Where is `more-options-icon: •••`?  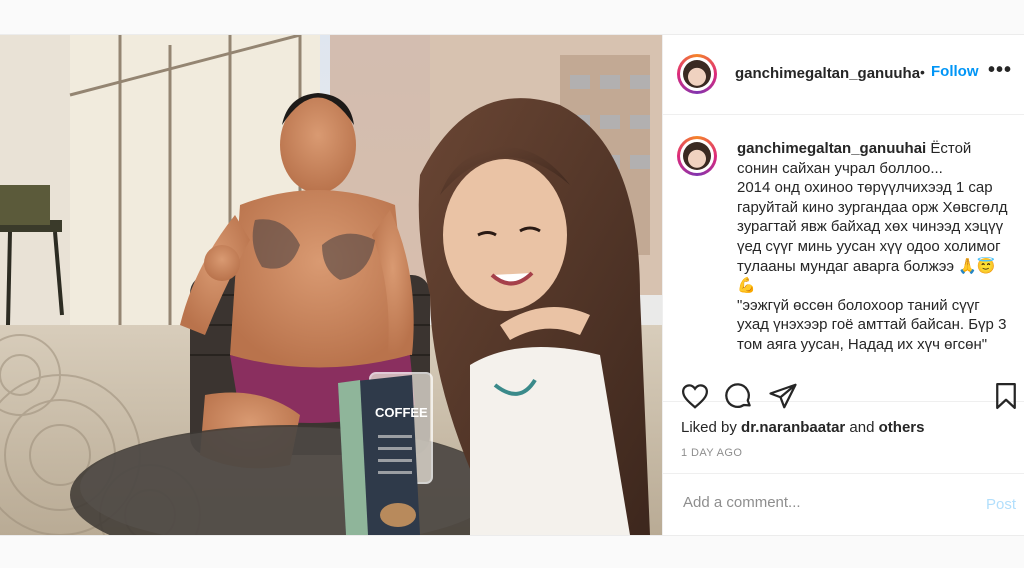
more-options-icon: ••• is located at coordinates (1000, 70).